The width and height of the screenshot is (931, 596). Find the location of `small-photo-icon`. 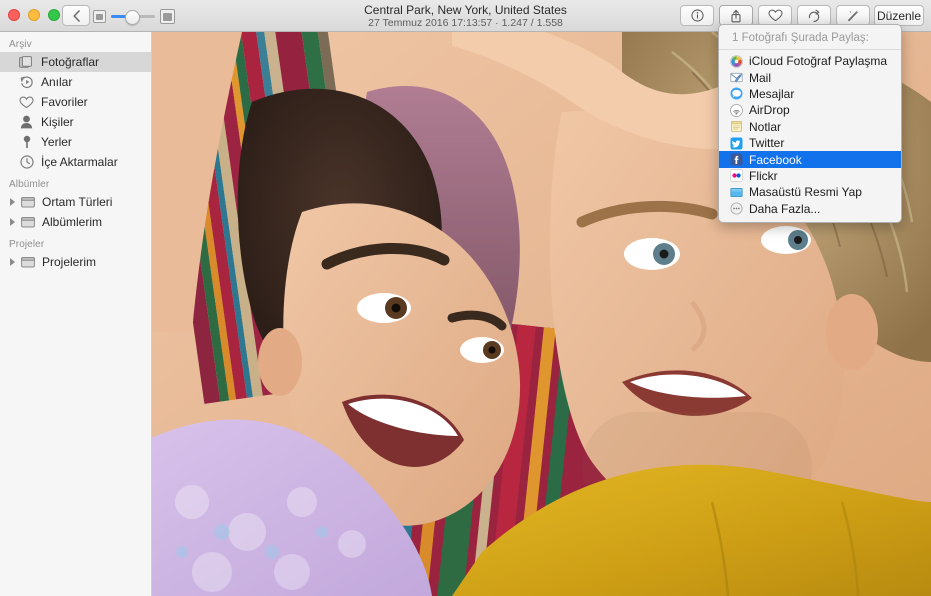

small-photo-icon is located at coordinates (99, 16).